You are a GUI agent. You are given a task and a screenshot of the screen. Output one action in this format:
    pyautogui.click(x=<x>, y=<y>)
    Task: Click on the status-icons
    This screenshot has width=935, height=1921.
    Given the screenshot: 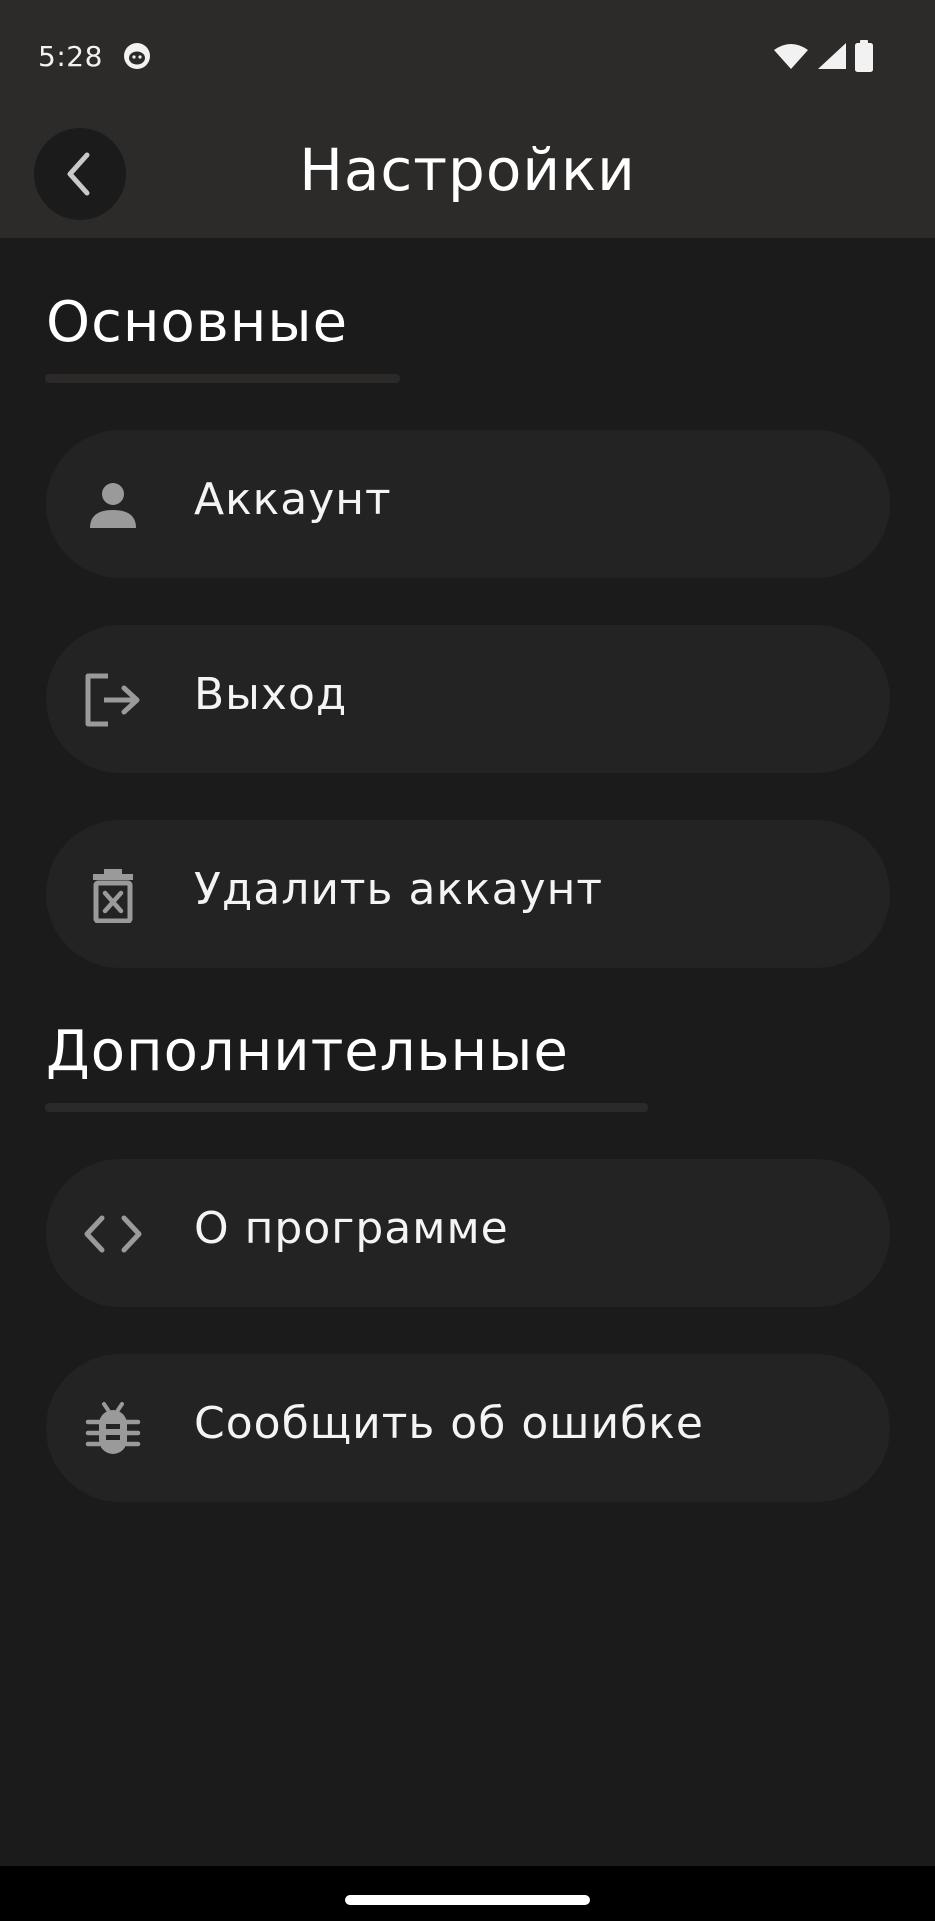 What is the action you would take?
    pyautogui.click(x=823, y=56)
    